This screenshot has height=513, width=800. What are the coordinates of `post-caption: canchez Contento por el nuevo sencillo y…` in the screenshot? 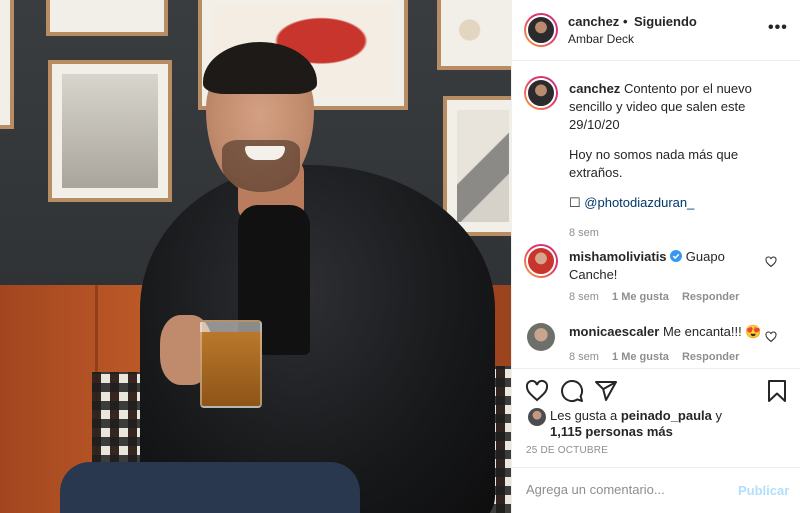 It's located at (671, 161).